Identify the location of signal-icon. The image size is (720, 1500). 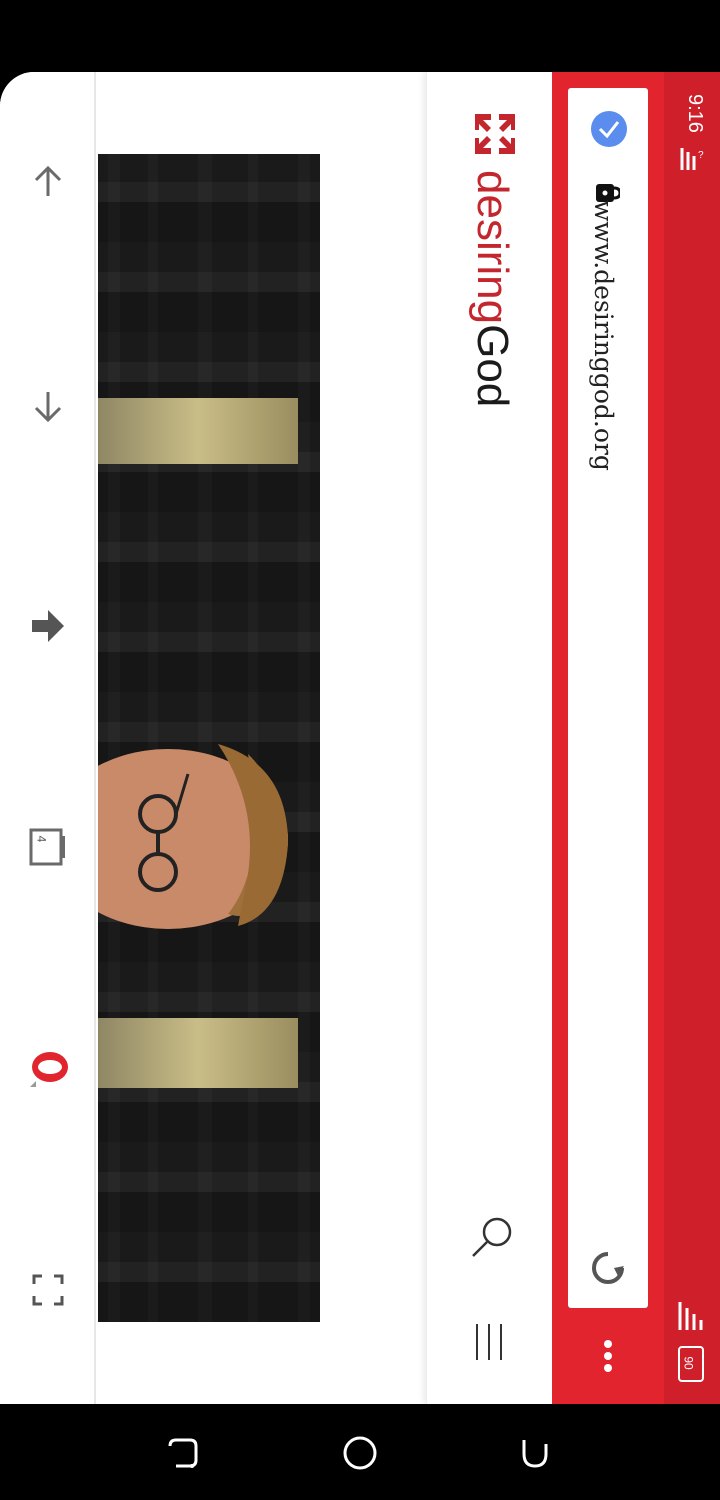
(690, 1316).